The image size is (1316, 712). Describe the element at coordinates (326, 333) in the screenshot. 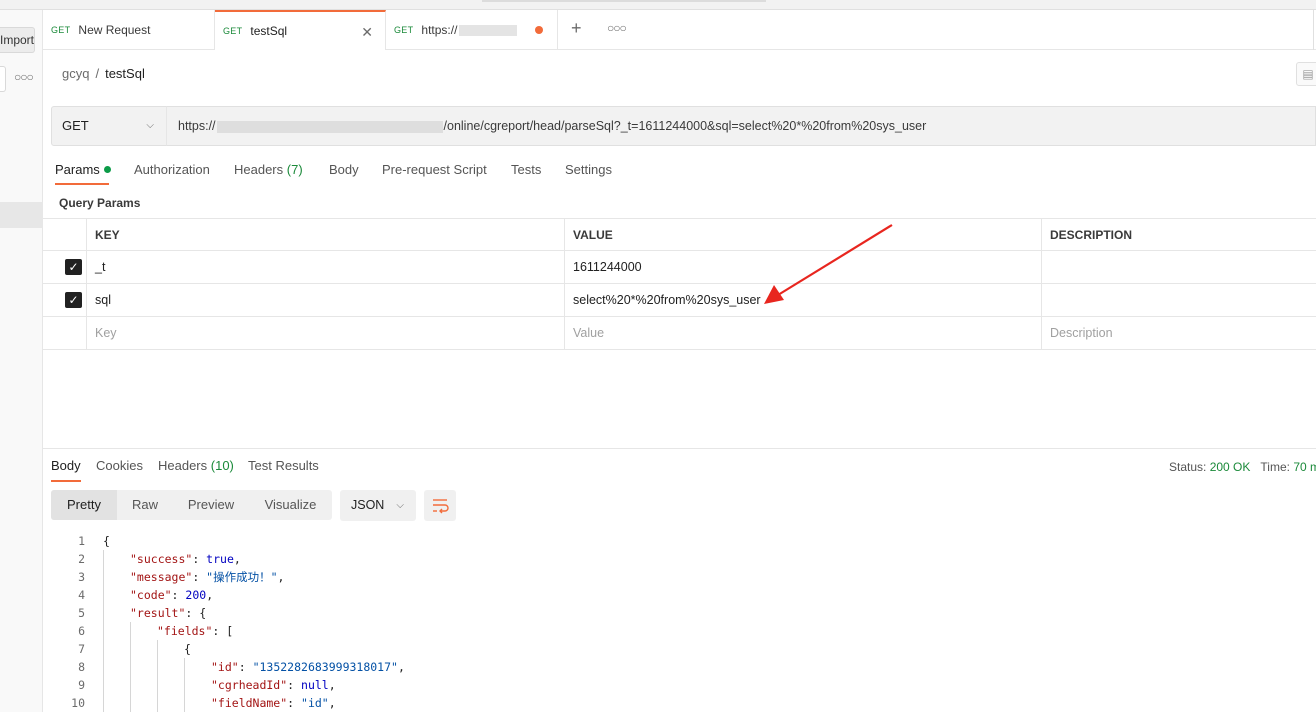

I see `new-key-input: Key` at that location.